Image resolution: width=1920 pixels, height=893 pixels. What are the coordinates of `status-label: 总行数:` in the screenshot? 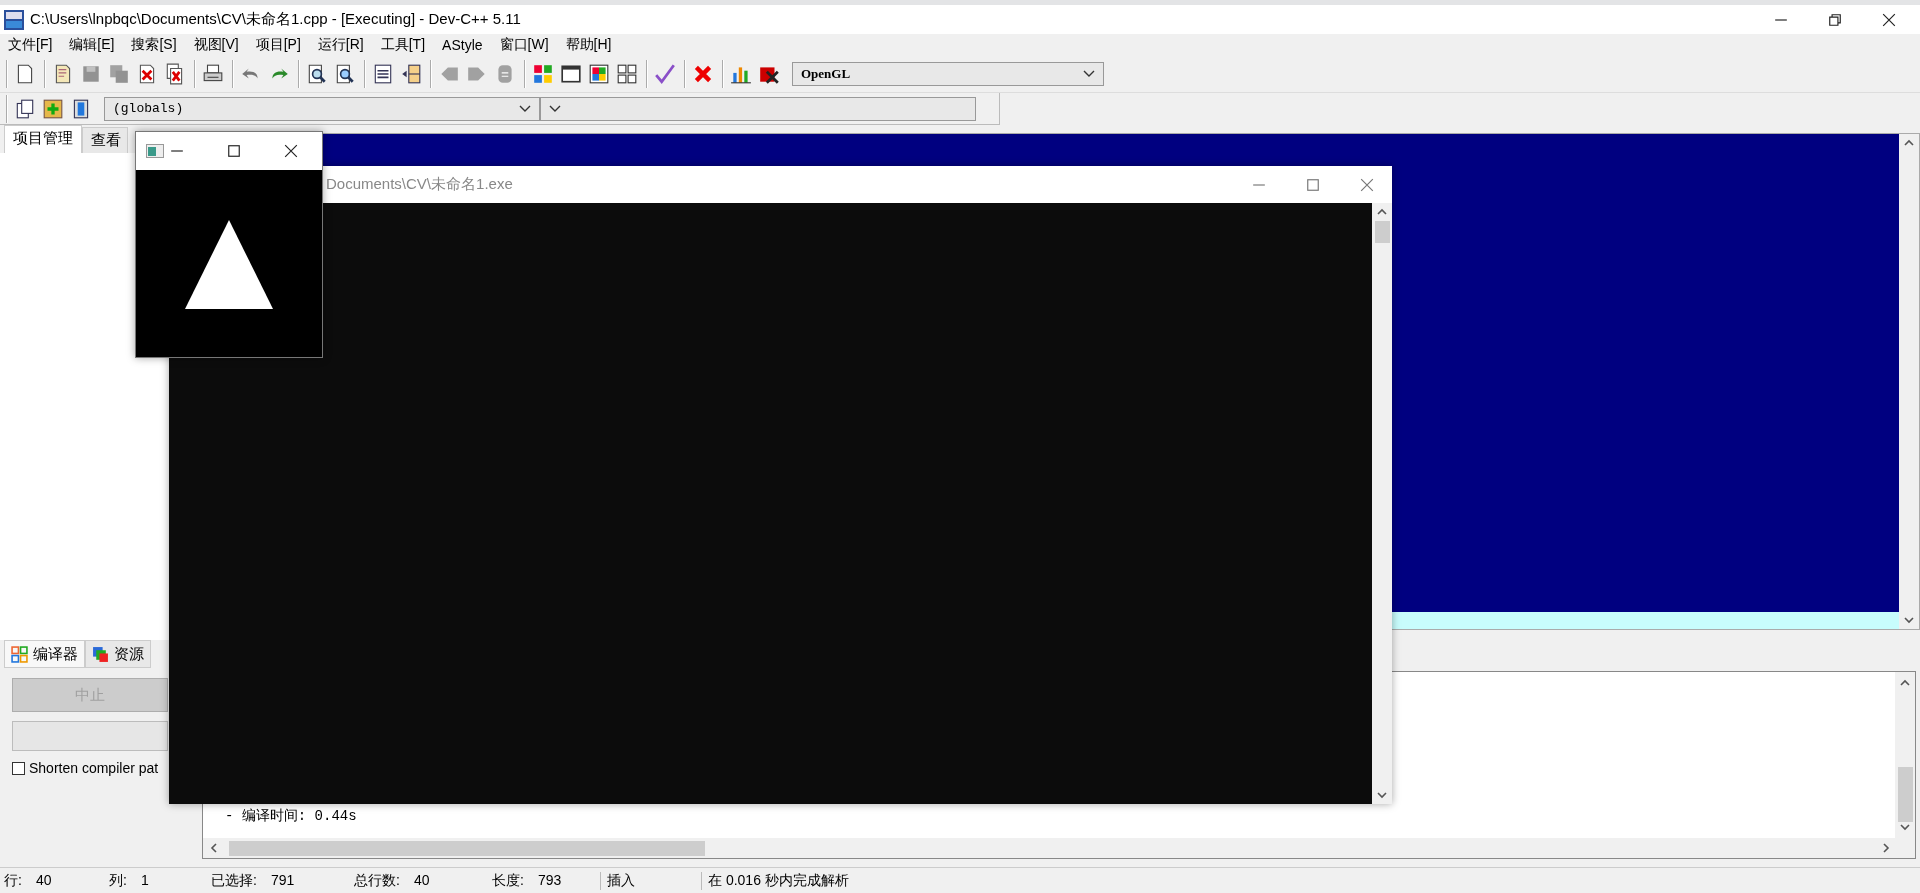 It's located at (377, 880).